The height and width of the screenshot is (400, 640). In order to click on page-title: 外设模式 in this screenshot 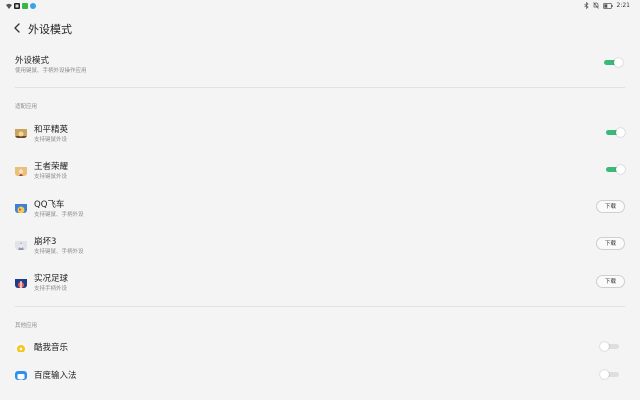, I will do `click(50, 29)`.